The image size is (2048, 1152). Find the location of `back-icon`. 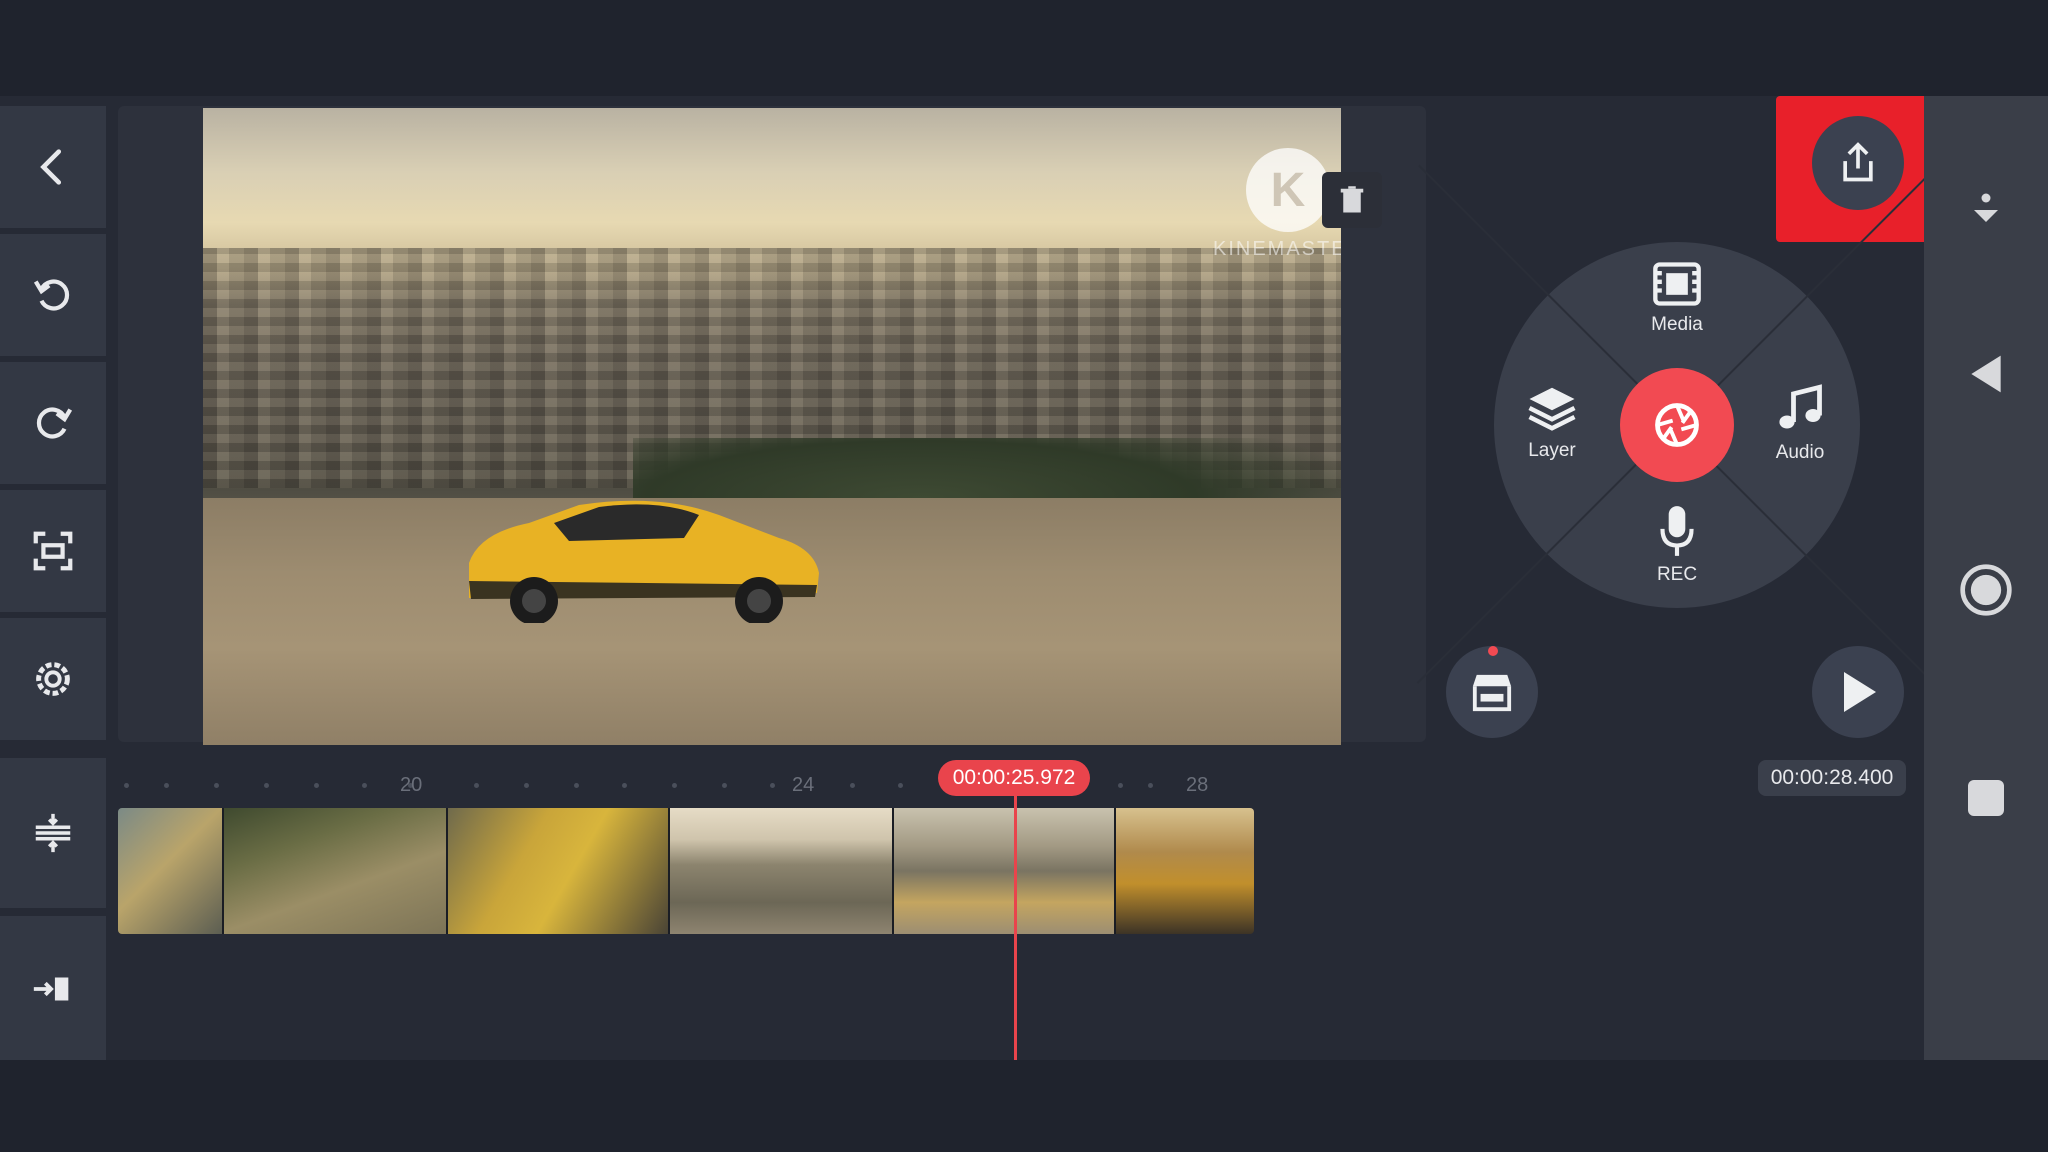

back-icon is located at coordinates (51, 167).